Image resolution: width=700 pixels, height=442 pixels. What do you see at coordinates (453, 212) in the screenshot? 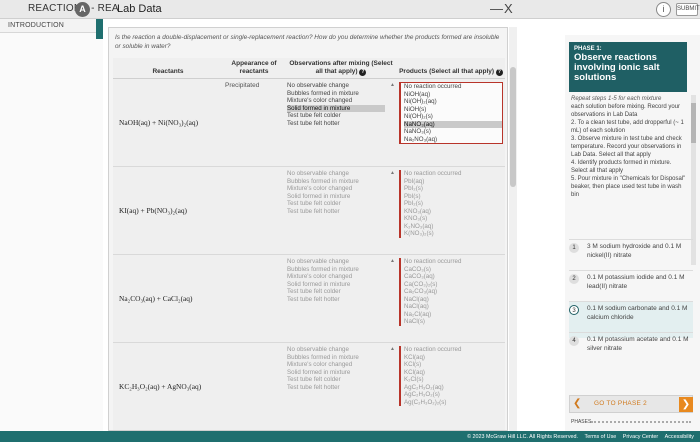
I see `option: KNO₃(aq)` at bounding box center [453, 212].